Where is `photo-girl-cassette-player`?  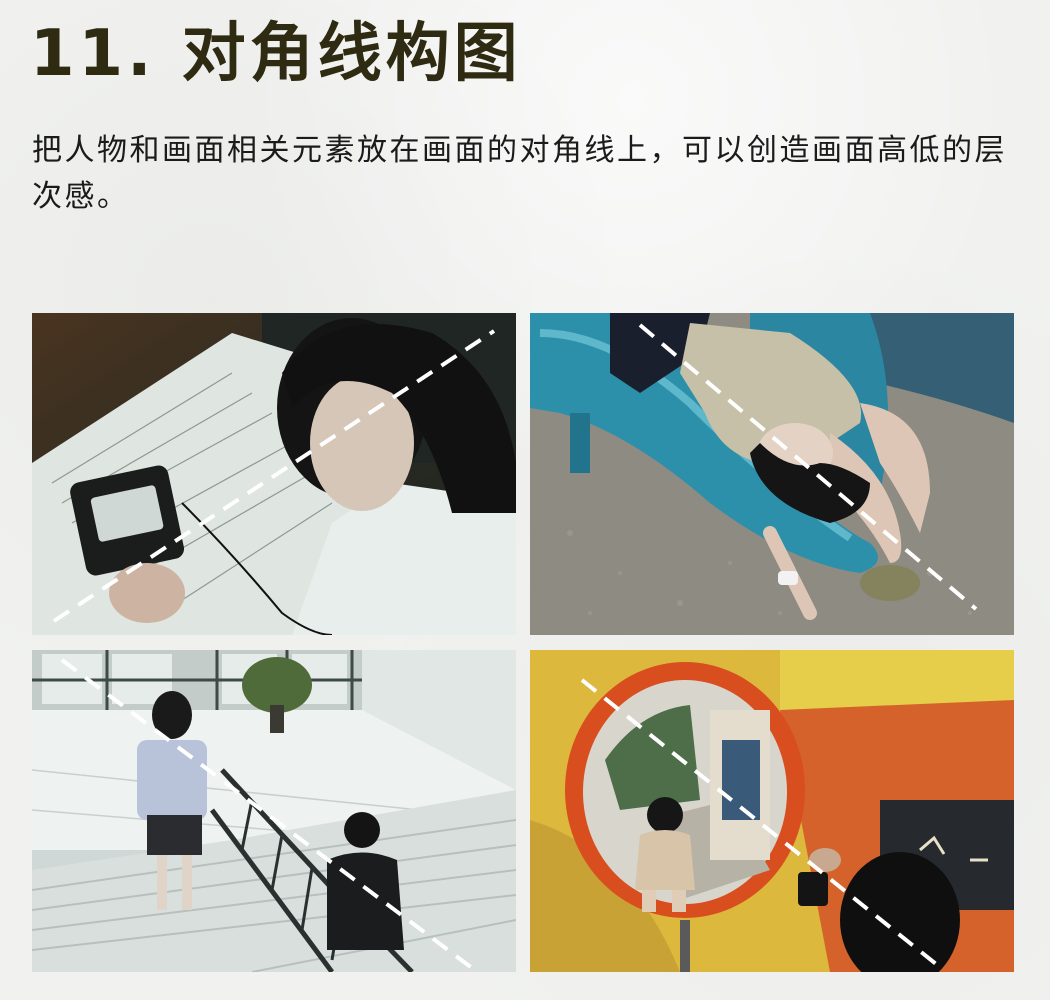
photo-girl-cassette-player is located at coordinates (274, 474).